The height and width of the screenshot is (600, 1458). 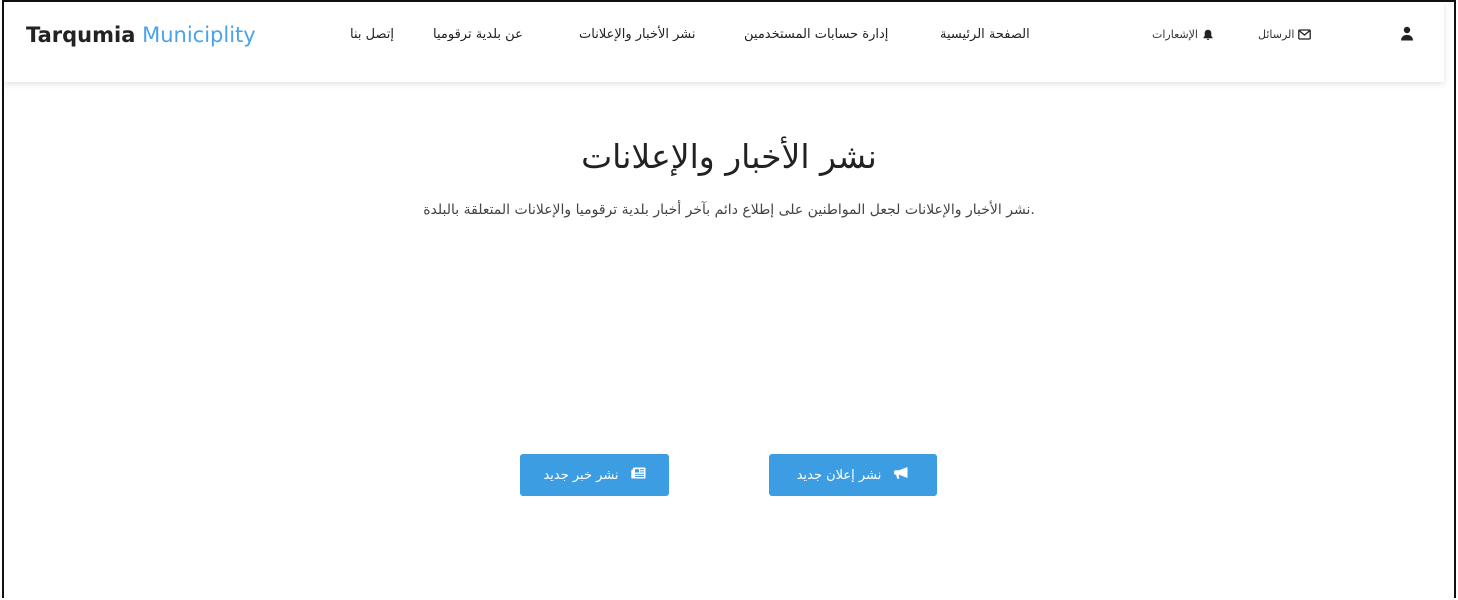 I want to click on megaphone-icon, so click(x=901, y=475).